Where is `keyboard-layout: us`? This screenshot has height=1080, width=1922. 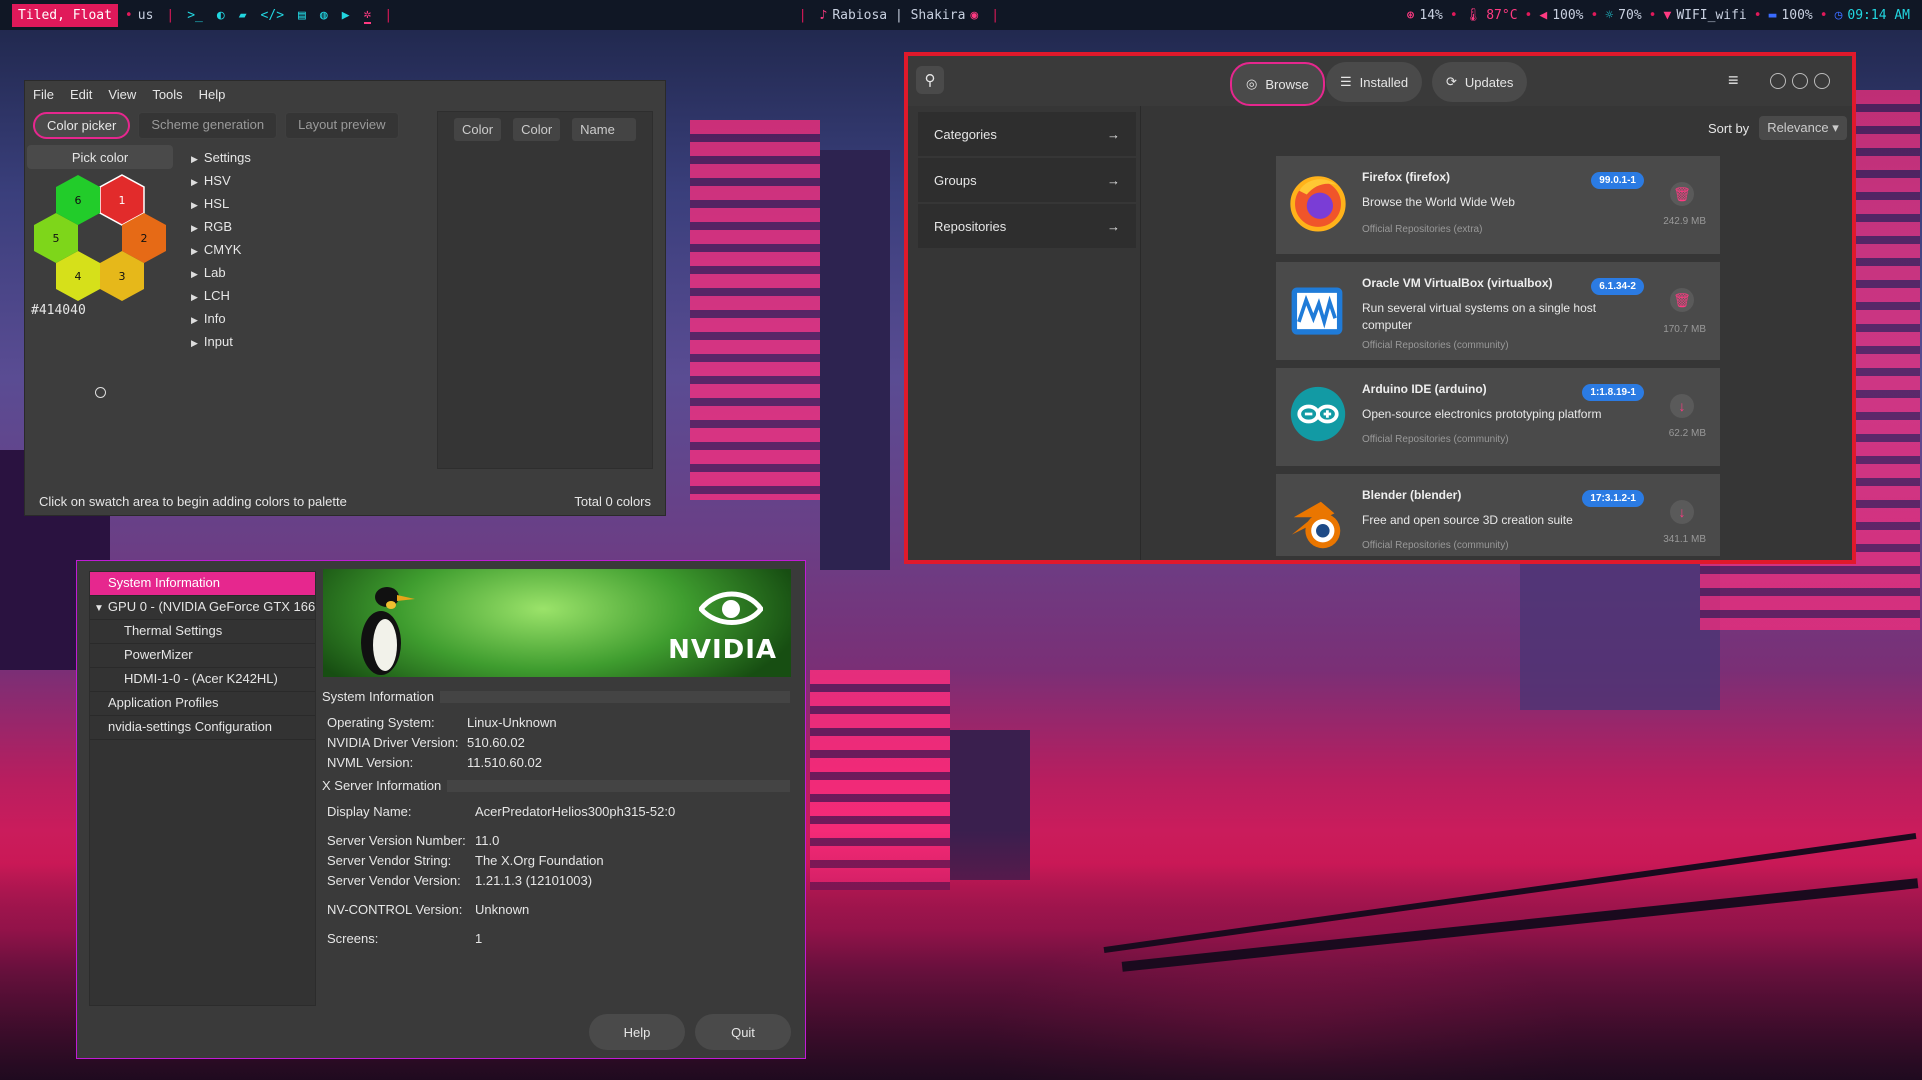
keyboard-layout: us is located at coordinates (146, 15).